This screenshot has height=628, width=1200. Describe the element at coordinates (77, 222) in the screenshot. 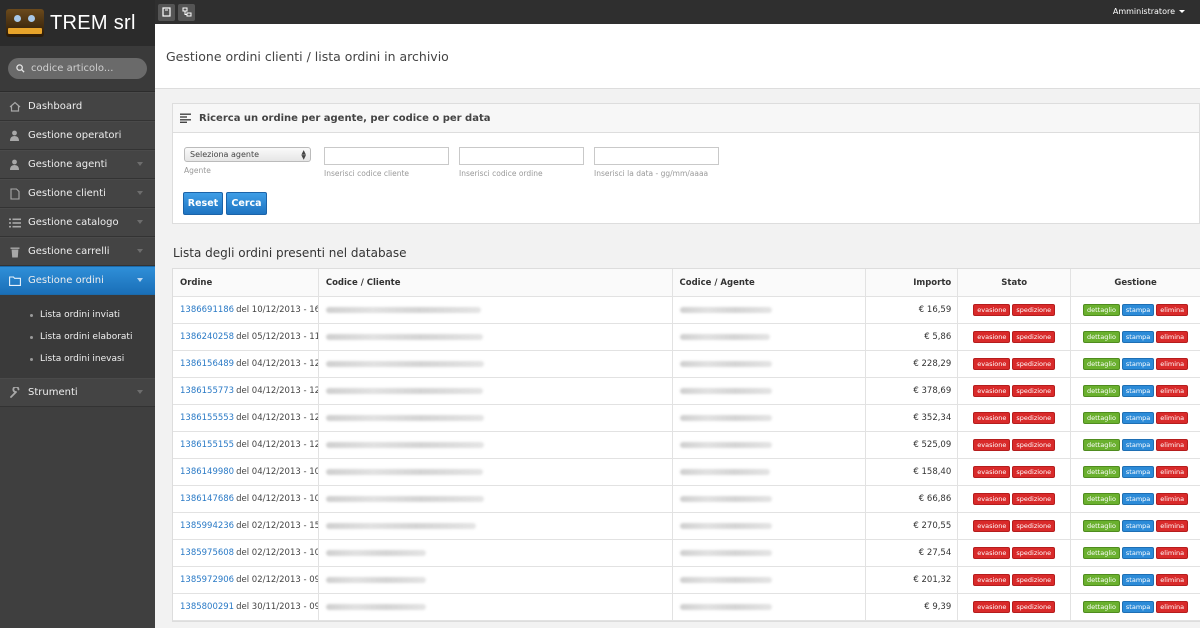

I see `sidebar-item-catalogo: Gestione catalogo` at that location.